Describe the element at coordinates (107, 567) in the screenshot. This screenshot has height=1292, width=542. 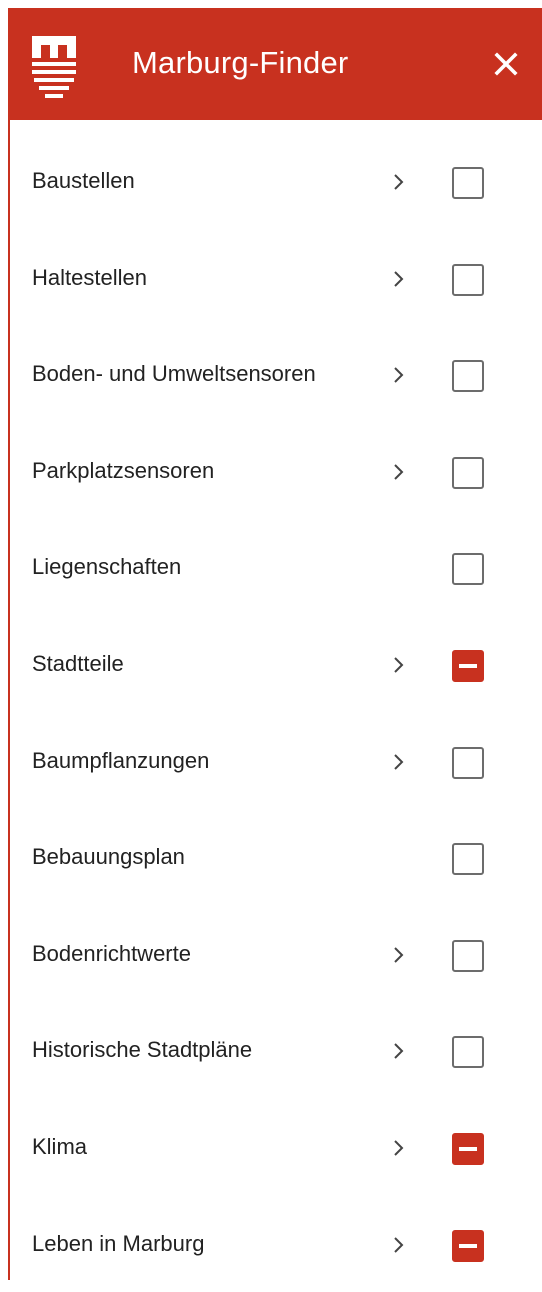
I see `layer-label: Liegenschaften` at that location.